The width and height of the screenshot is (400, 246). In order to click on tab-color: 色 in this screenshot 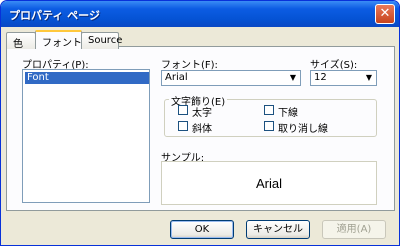, I will do `click(21, 41)`.